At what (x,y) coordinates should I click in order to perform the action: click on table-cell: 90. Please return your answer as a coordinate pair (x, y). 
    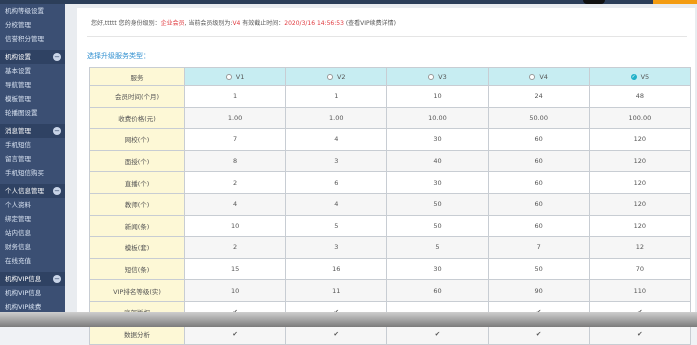
    Looking at the image, I should click on (538, 290).